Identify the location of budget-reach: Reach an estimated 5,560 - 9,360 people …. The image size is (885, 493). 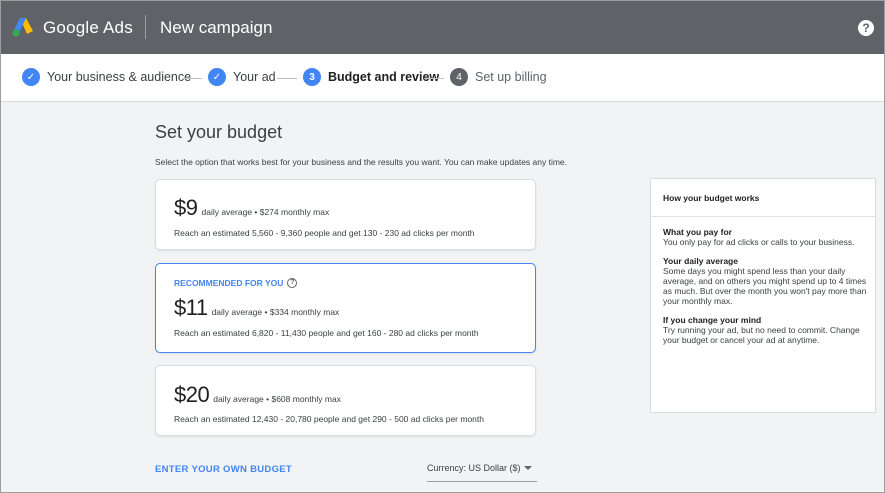
(324, 233).